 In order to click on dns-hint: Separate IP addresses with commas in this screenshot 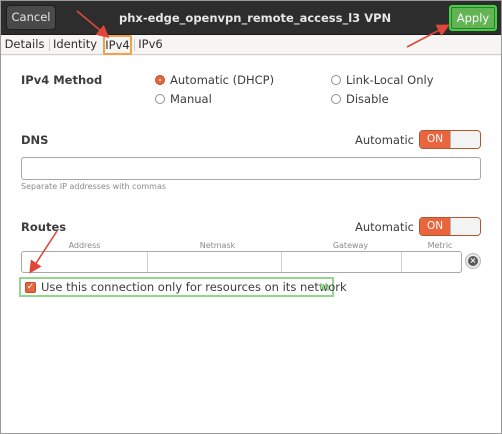, I will do `click(94, 186)`.